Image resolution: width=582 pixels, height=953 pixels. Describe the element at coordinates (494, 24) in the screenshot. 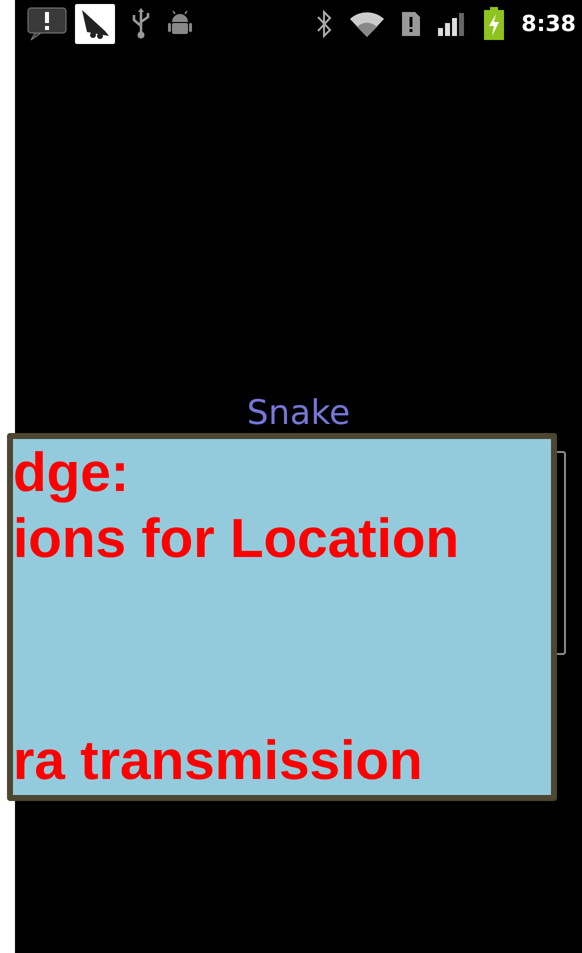

I see `battery-charging-icon` at that location.